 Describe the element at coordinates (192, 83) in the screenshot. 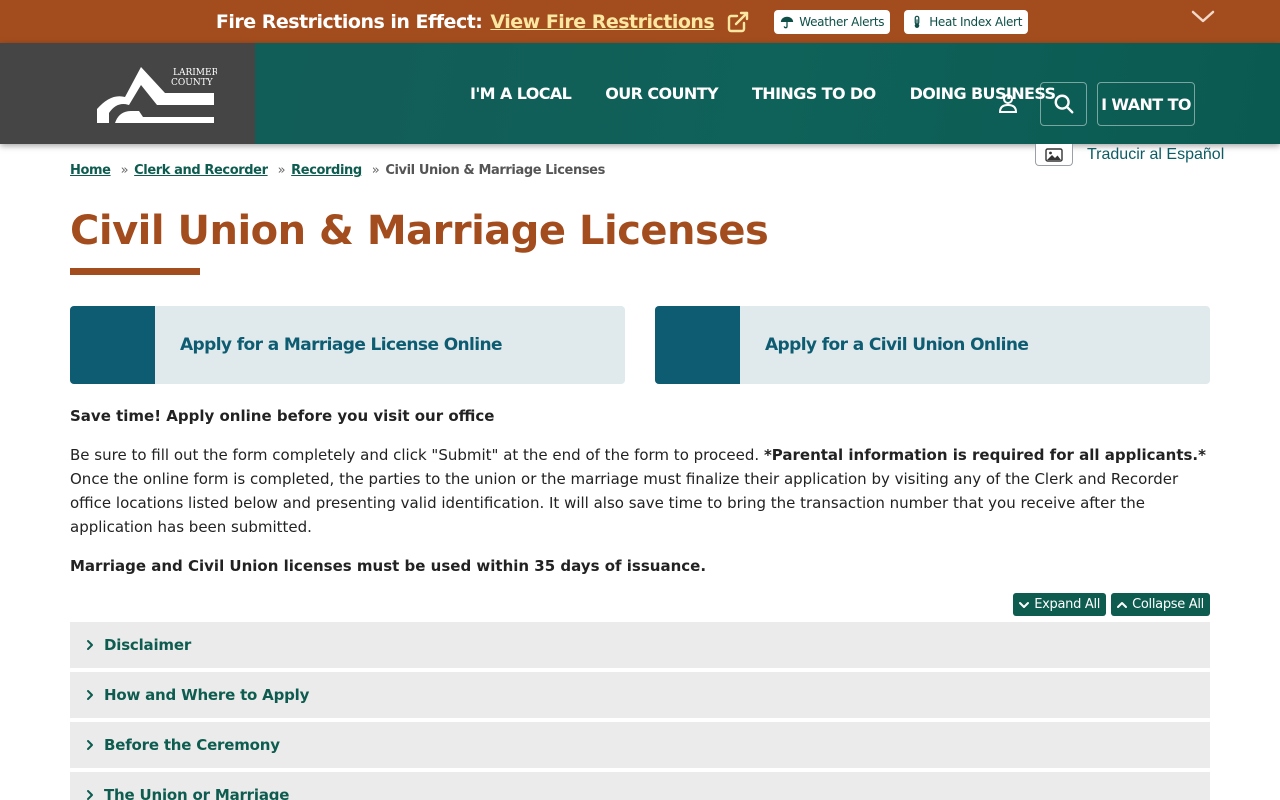

I see `logo-text-county: COUNTY` at that location.